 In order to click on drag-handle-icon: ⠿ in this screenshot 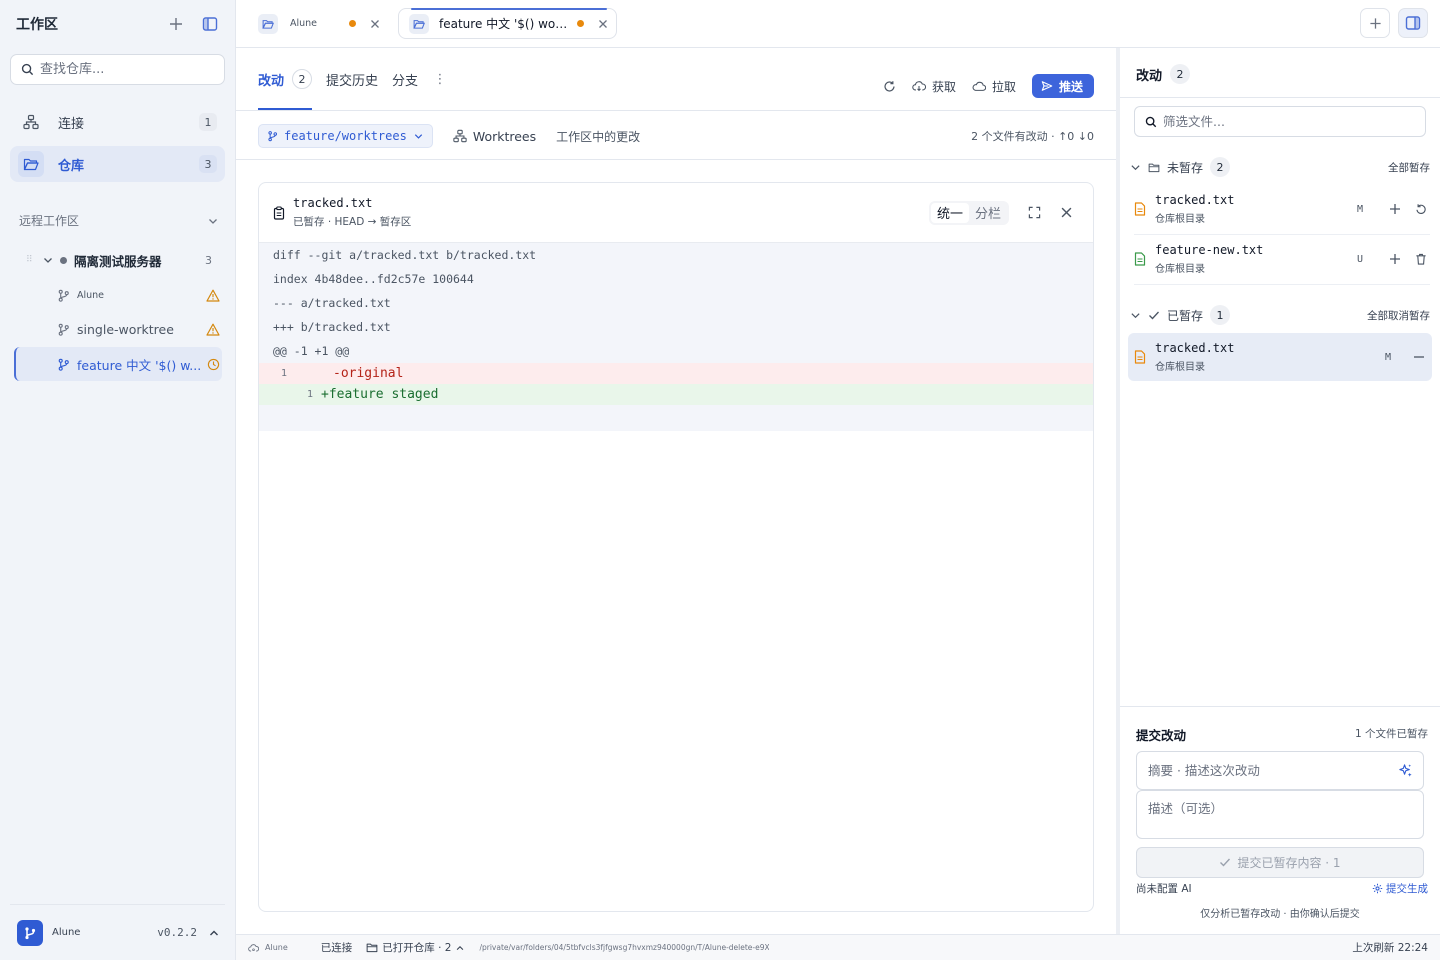, I will do `click(31, 260)`.